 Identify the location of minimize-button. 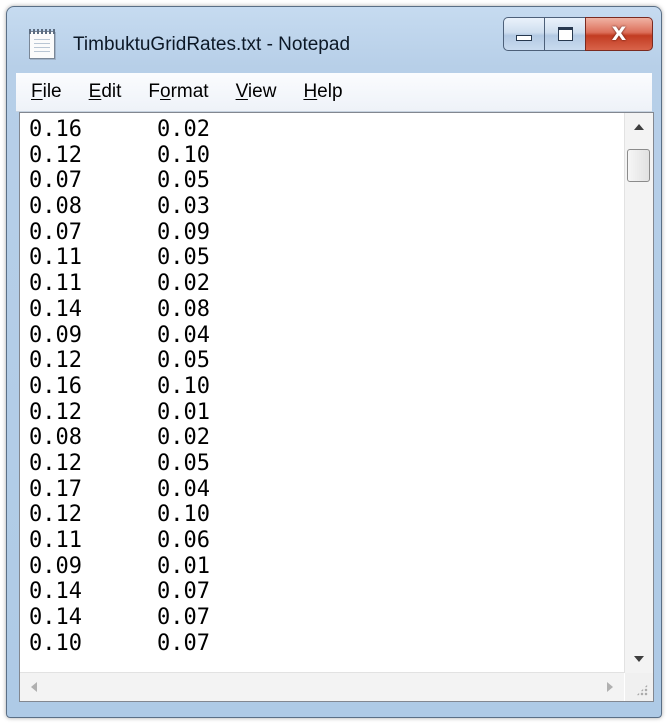
(523, 34).